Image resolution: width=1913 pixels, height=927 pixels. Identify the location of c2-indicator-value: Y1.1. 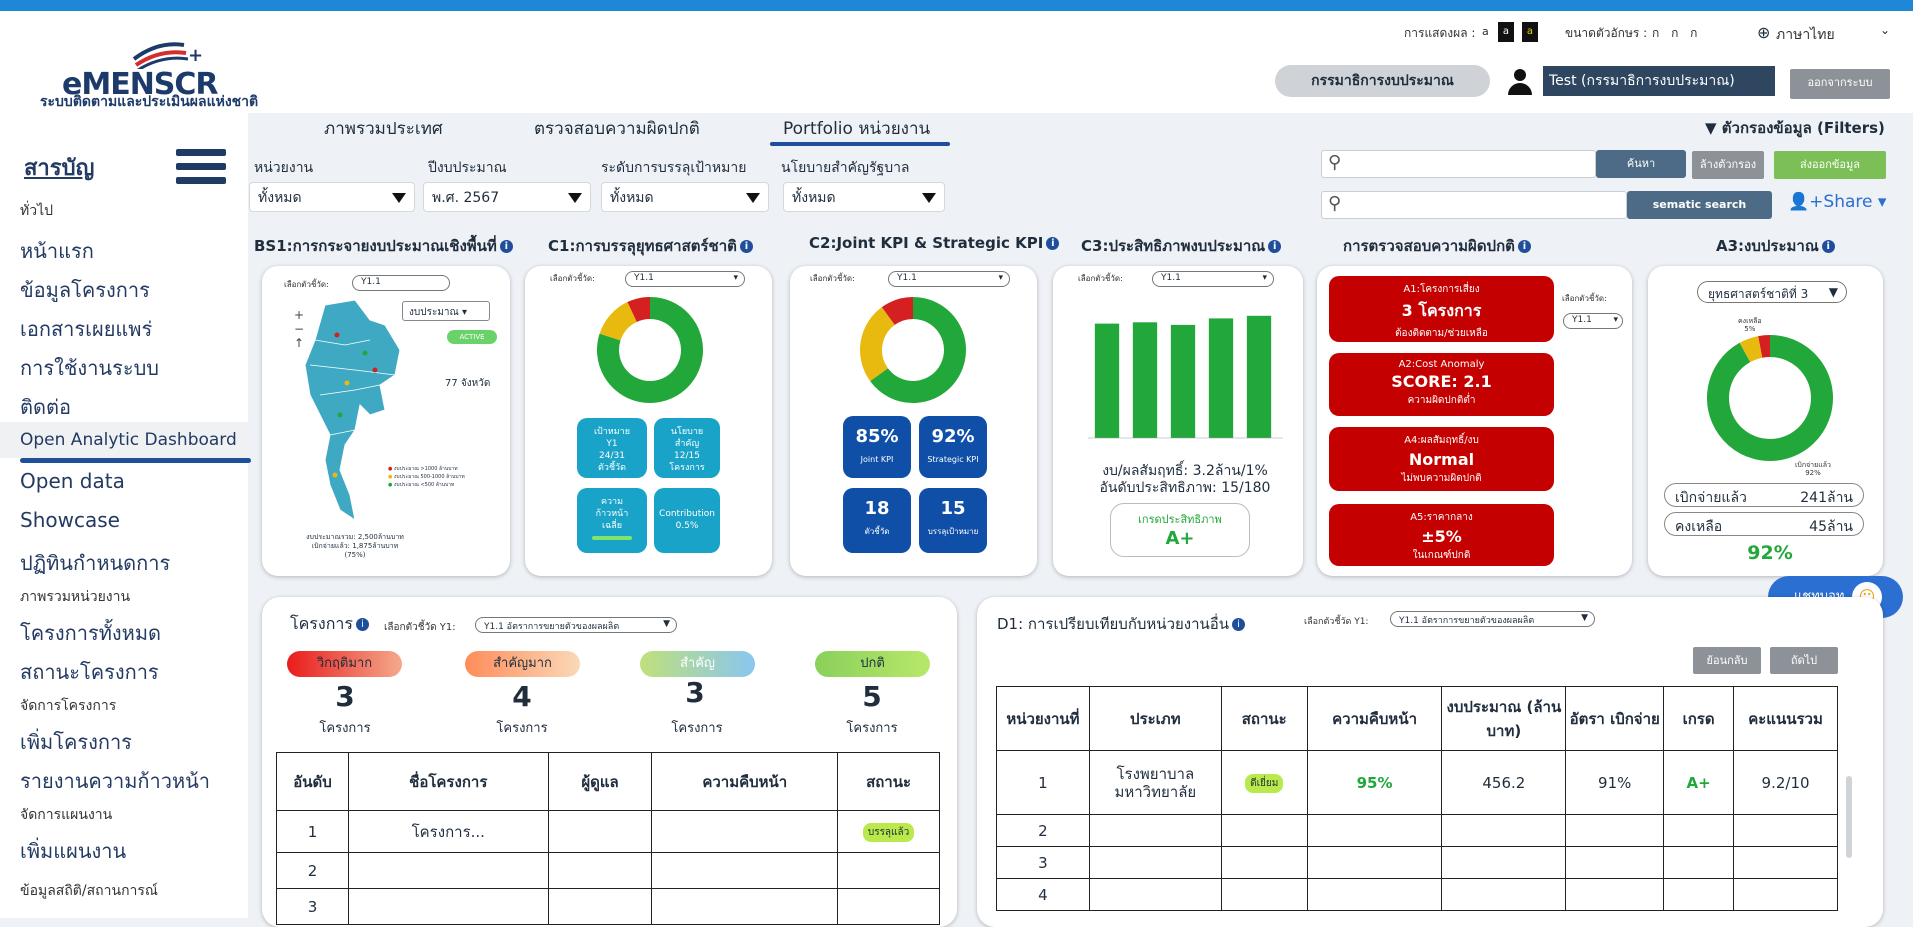
(907, 278).